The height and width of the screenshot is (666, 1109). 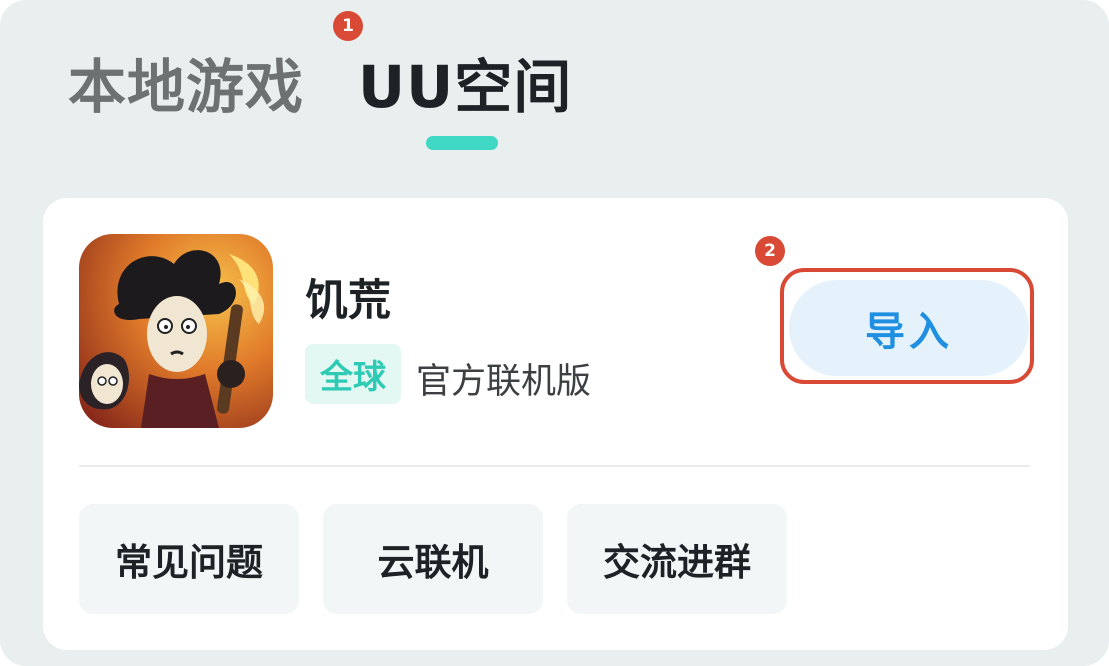 What do you see at coordinates (770, 251) in the screenshot?
I see `step-2-marker: 2` at bounding box center [770, 251].